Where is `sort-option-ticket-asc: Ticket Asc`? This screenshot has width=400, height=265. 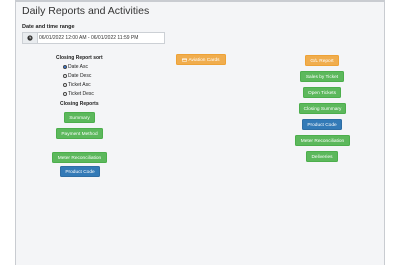
sort-option-ticket-asc: Ticket Asc is located at coordinates (77, 84).